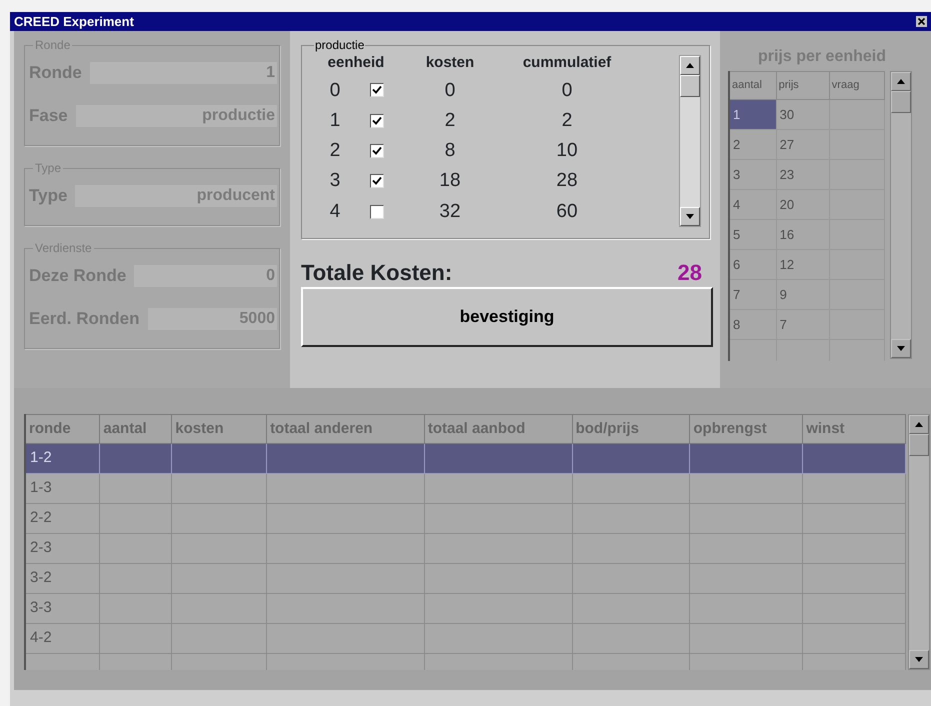 The width and height of the screenshot is (931, 706). Describe the element at coordinates (176, 195) in the screenshot. I see `value-field: producent` at that location.